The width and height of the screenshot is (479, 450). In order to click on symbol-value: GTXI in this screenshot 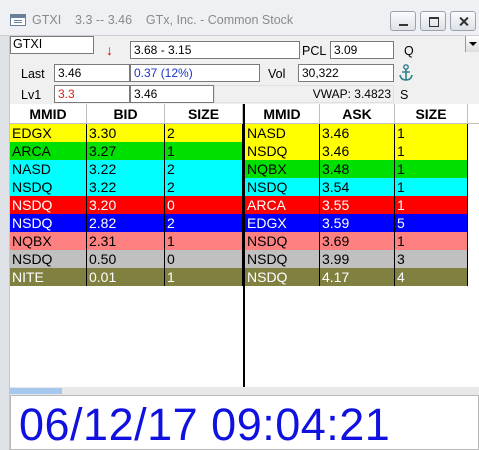, I will do `click(28, 44)`.